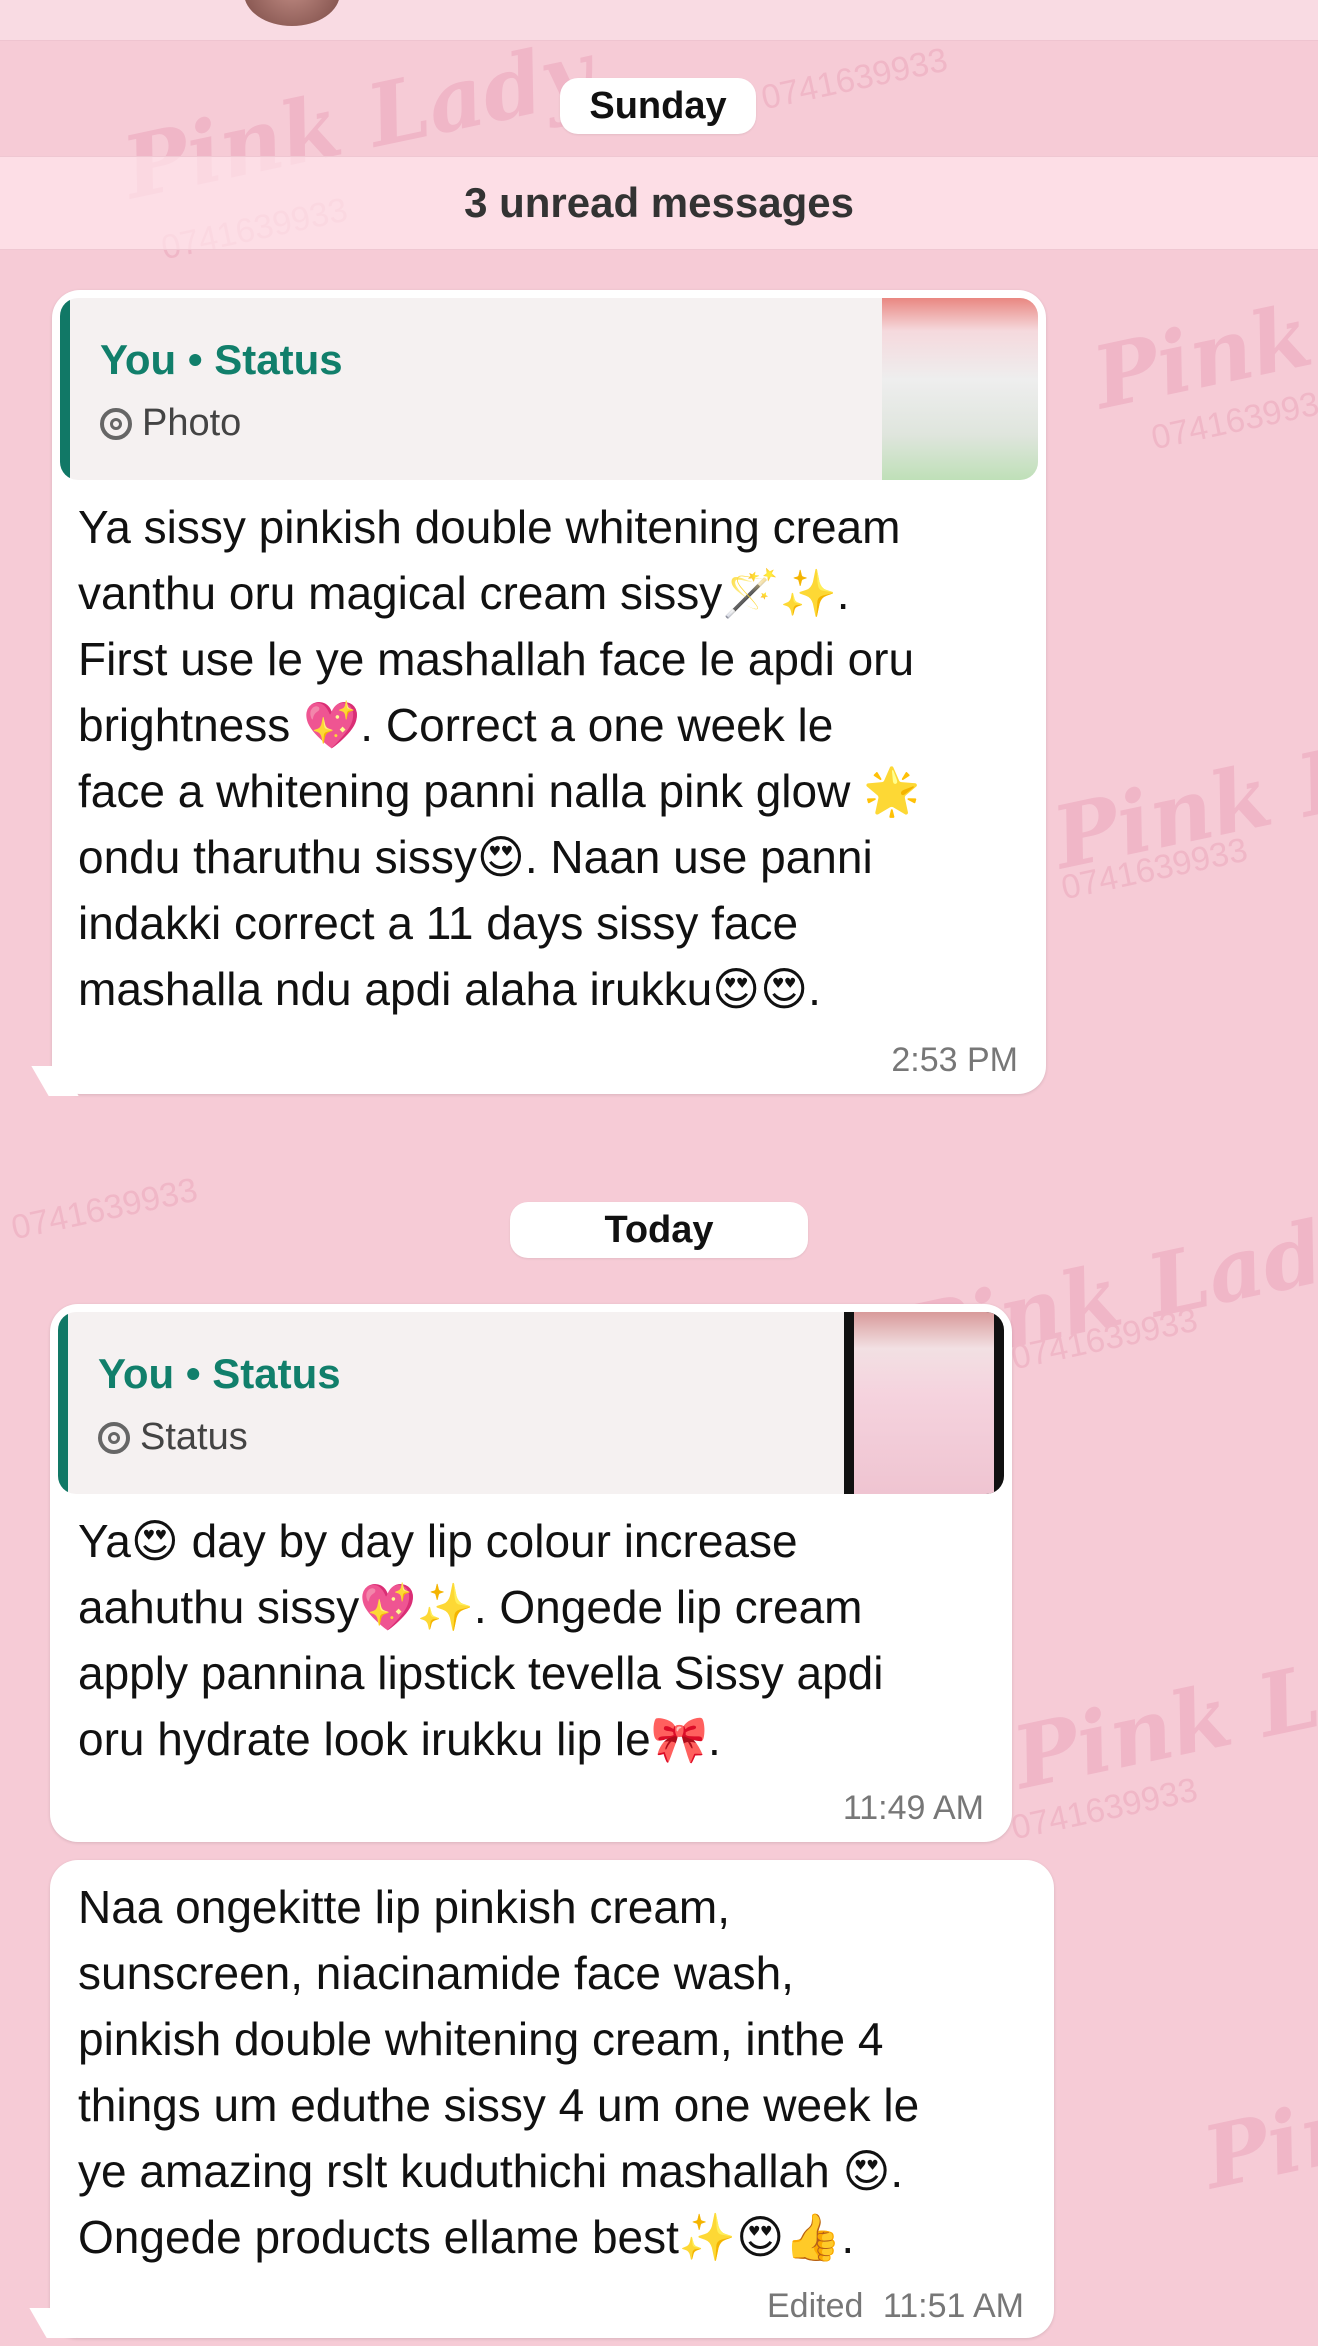 This screenshot has width=1318, height=2346. I want to click on status-thumbnail, so click(924, 1403).